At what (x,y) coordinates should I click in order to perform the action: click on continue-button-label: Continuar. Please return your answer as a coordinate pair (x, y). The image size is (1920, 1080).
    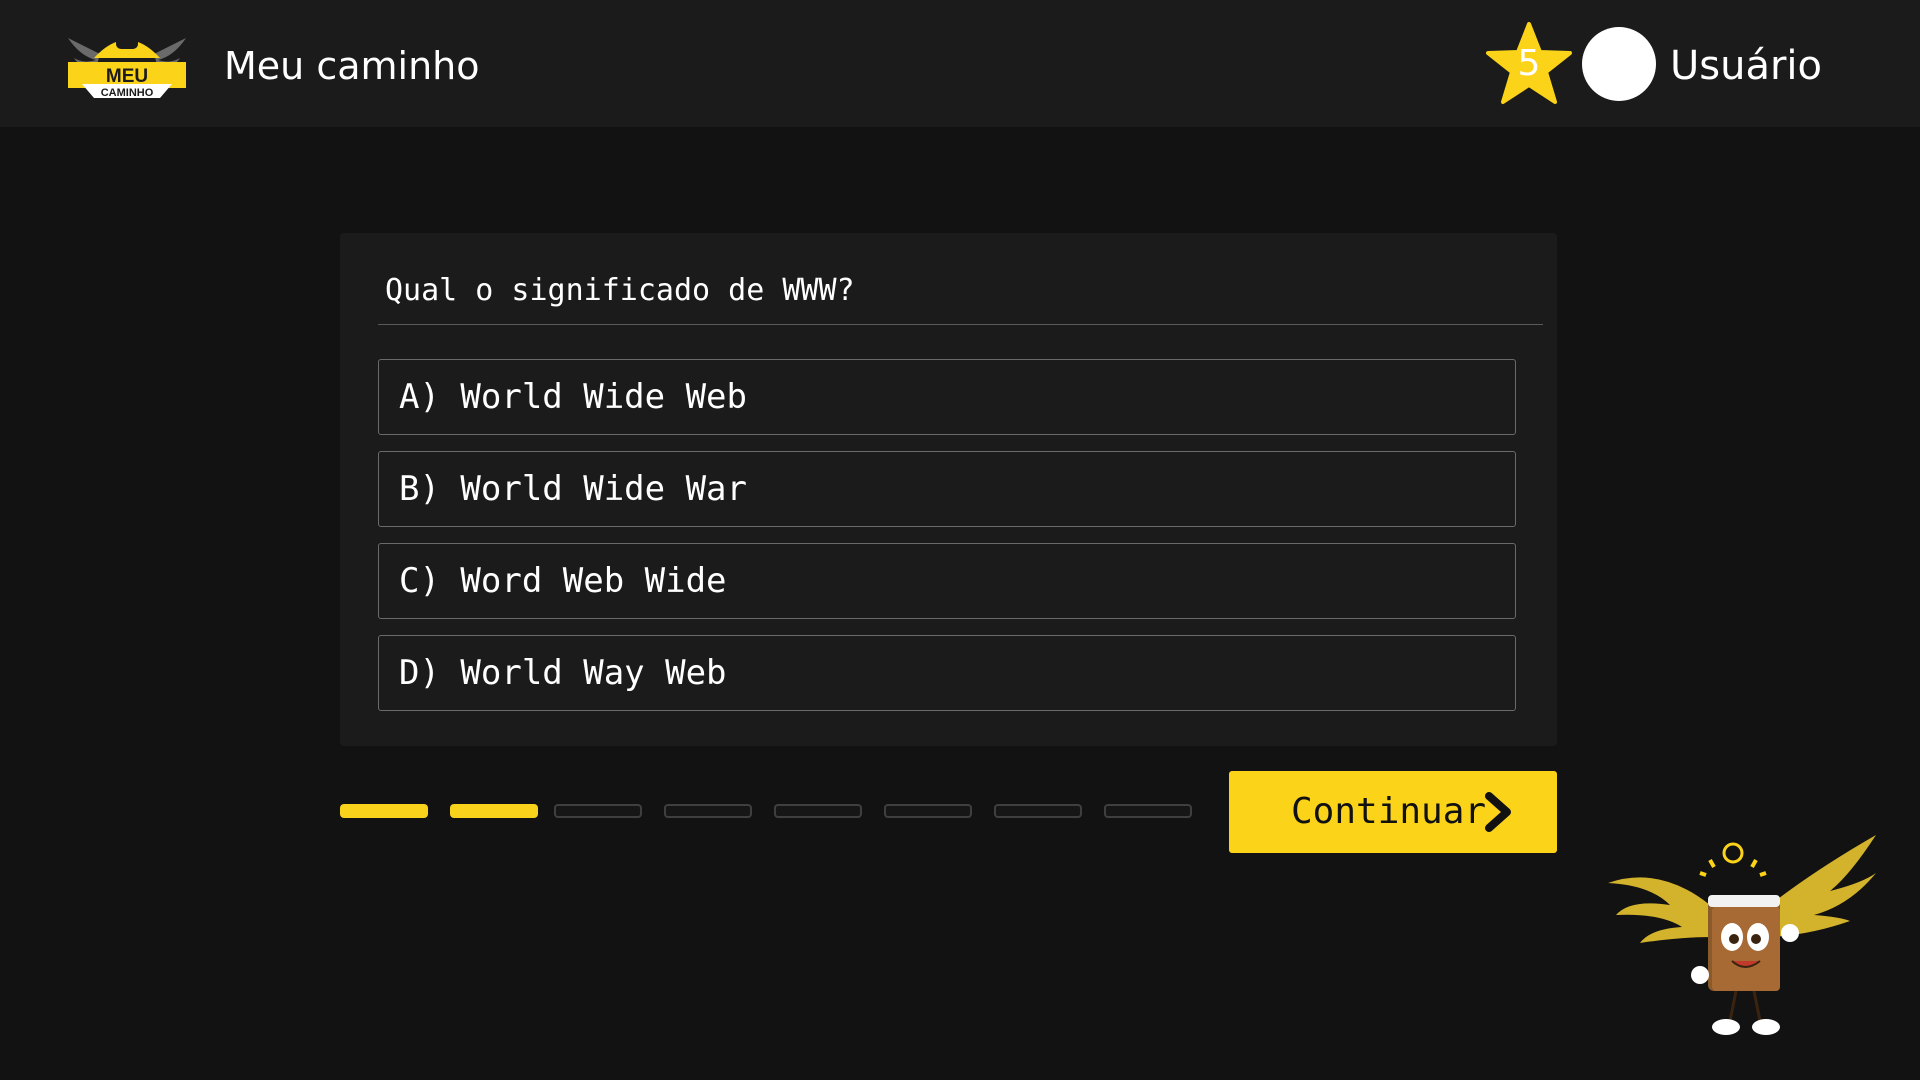
    Looking at the image, I should click on (1389, 811).